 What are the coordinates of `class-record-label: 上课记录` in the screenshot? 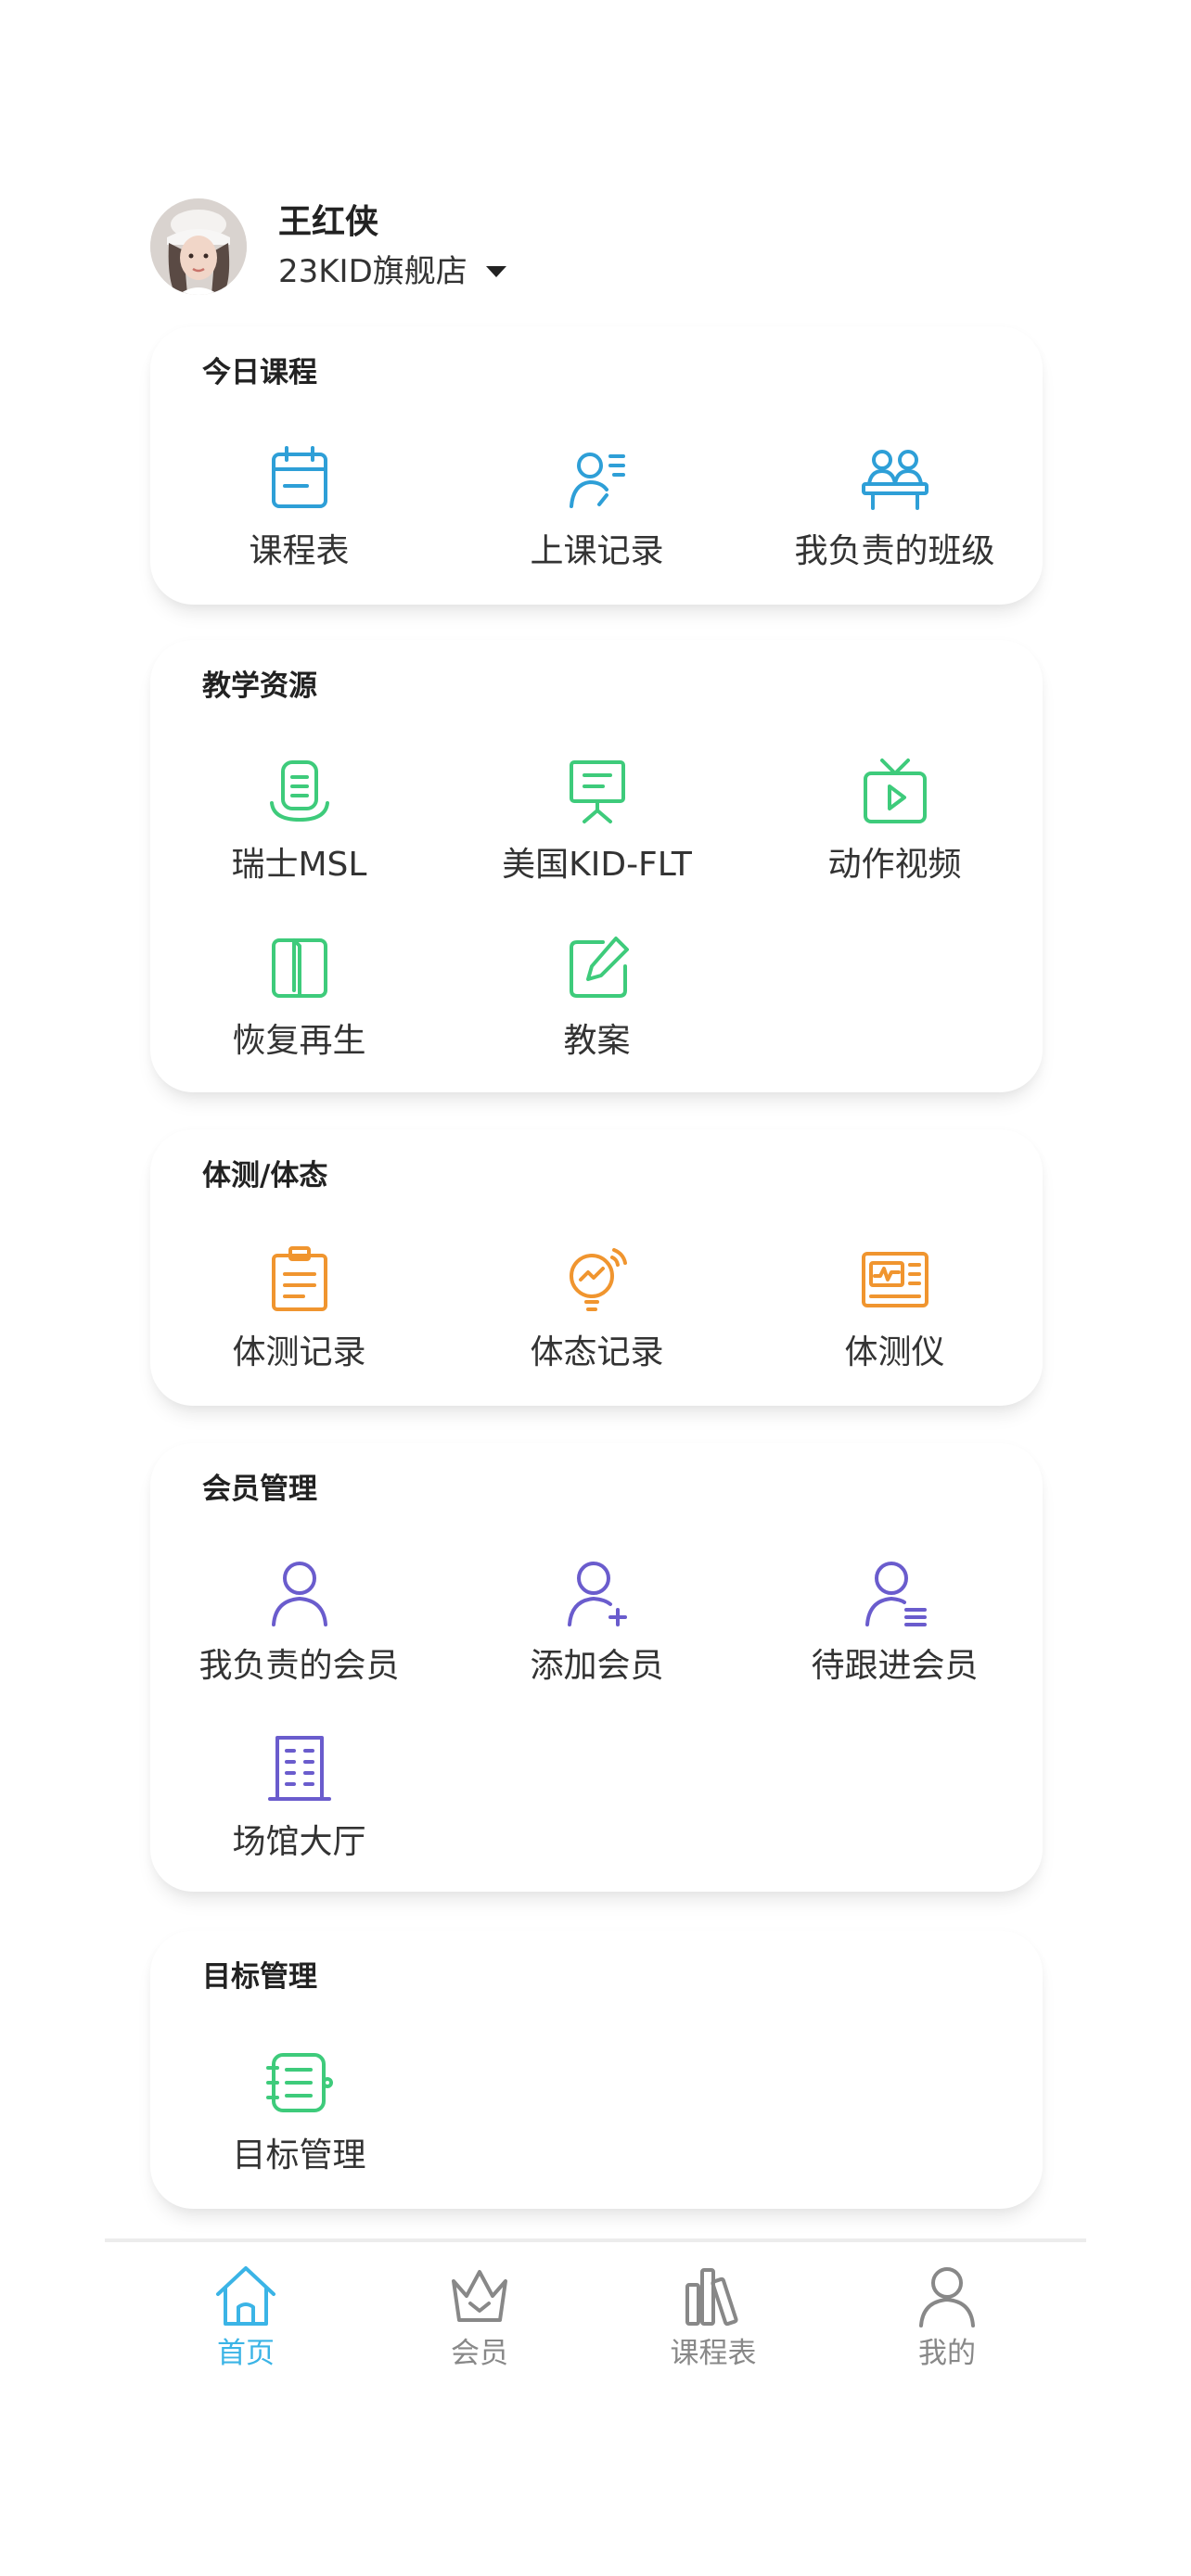 It's located at (597, 551).